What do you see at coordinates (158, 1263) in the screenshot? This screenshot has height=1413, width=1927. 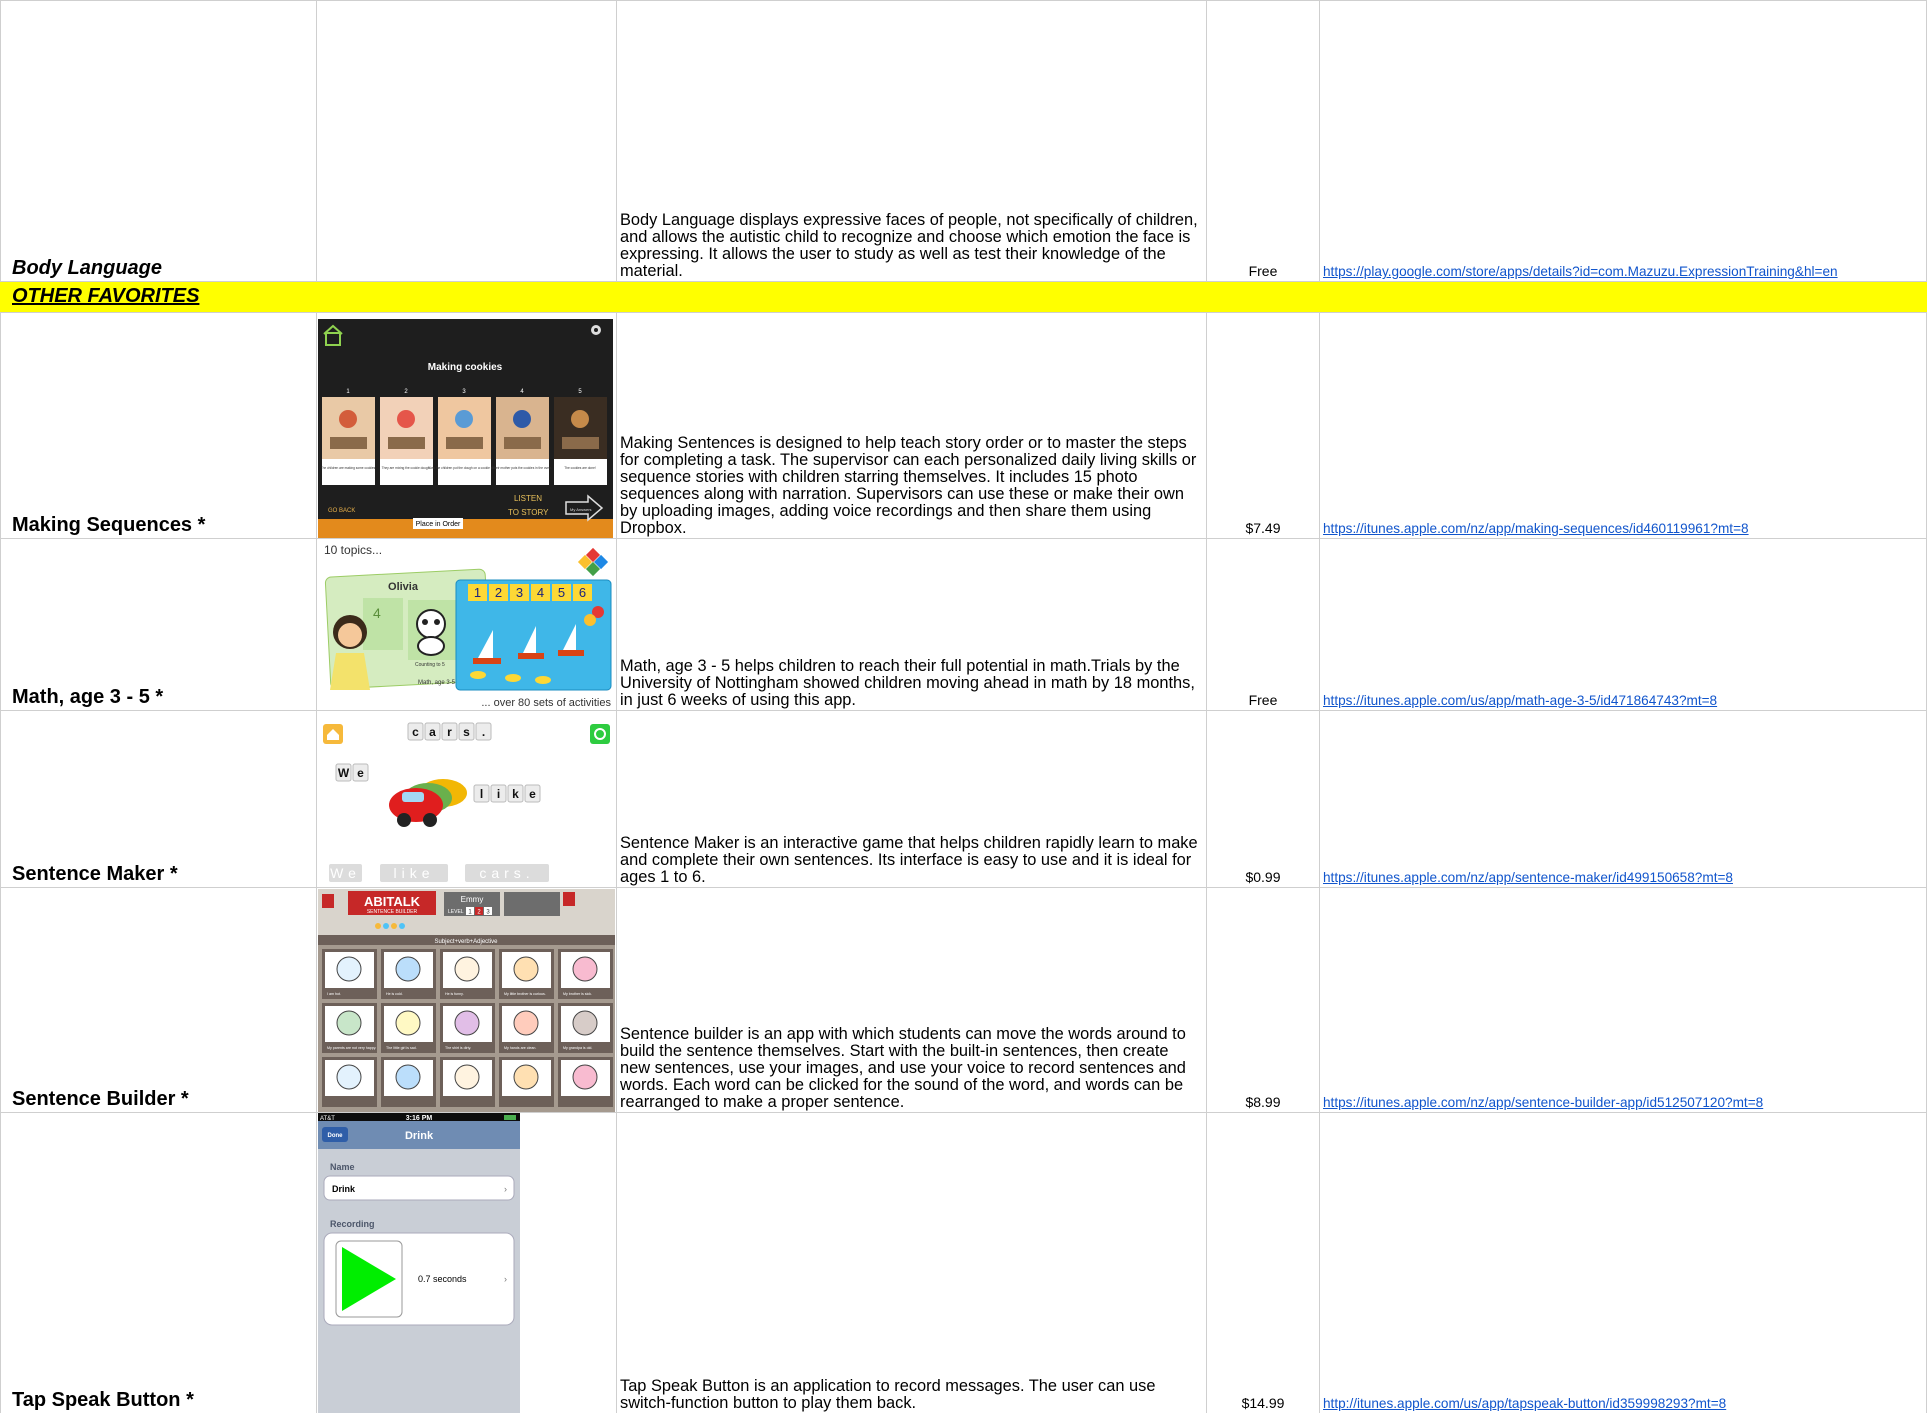 I see `app-name-cell: Tap Speak Button *` at bounding box center [158, 1263].